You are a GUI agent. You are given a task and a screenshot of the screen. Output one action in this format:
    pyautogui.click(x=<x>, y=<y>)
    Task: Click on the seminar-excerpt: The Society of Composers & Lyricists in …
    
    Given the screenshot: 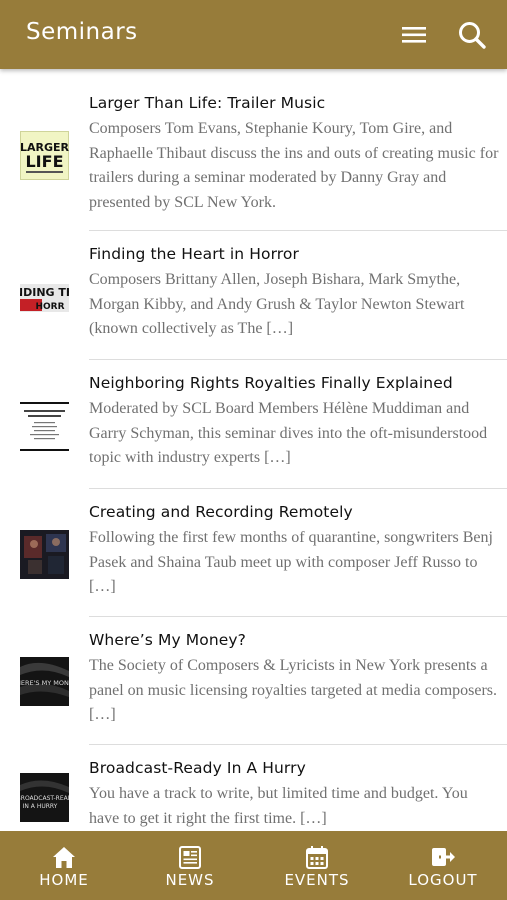 What is the action you would take?
    pyautogui.click(x=293, y=690)
    